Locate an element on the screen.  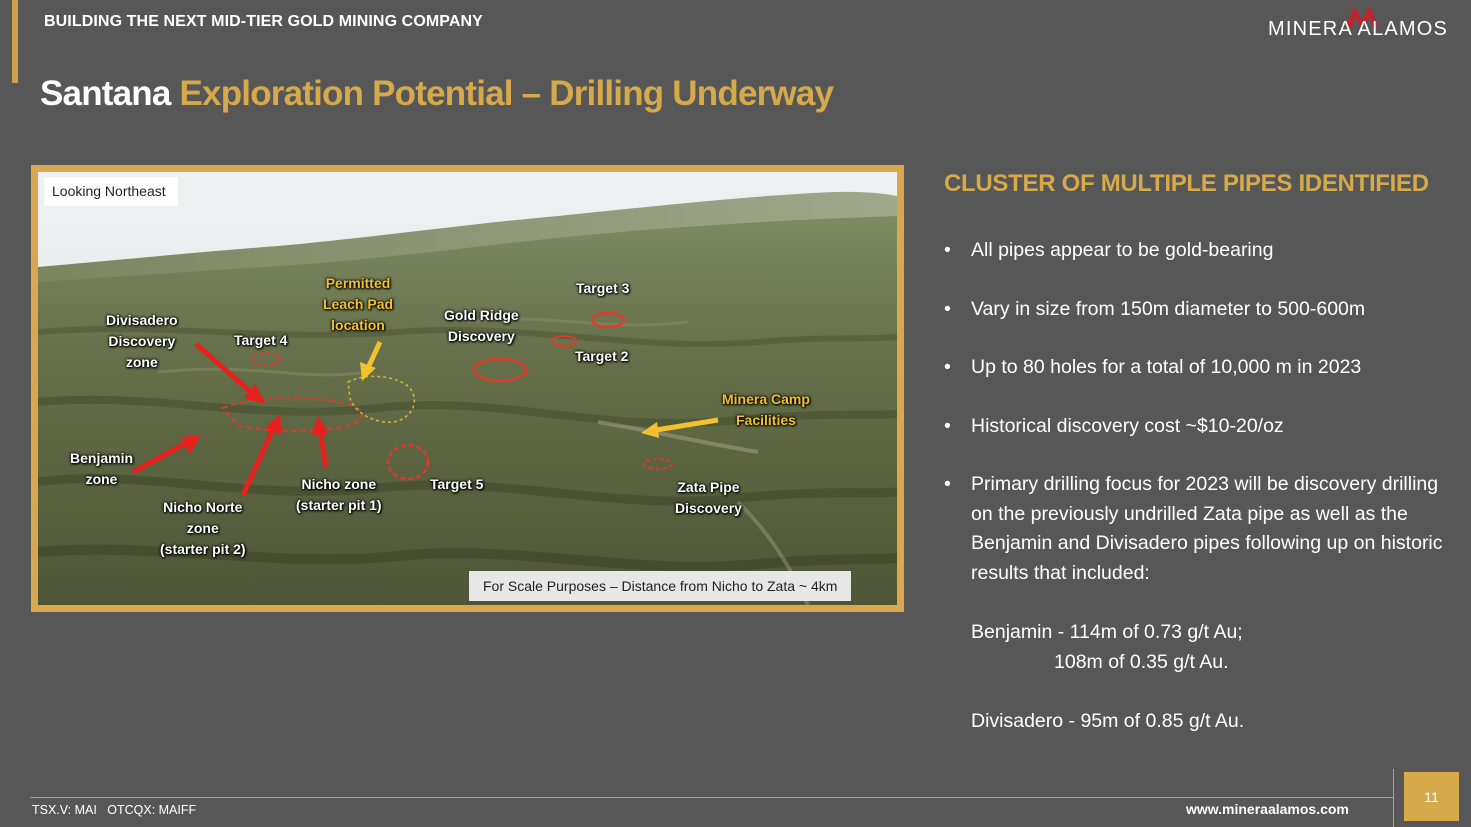
footer-divider is located at coordinates (712, 797).